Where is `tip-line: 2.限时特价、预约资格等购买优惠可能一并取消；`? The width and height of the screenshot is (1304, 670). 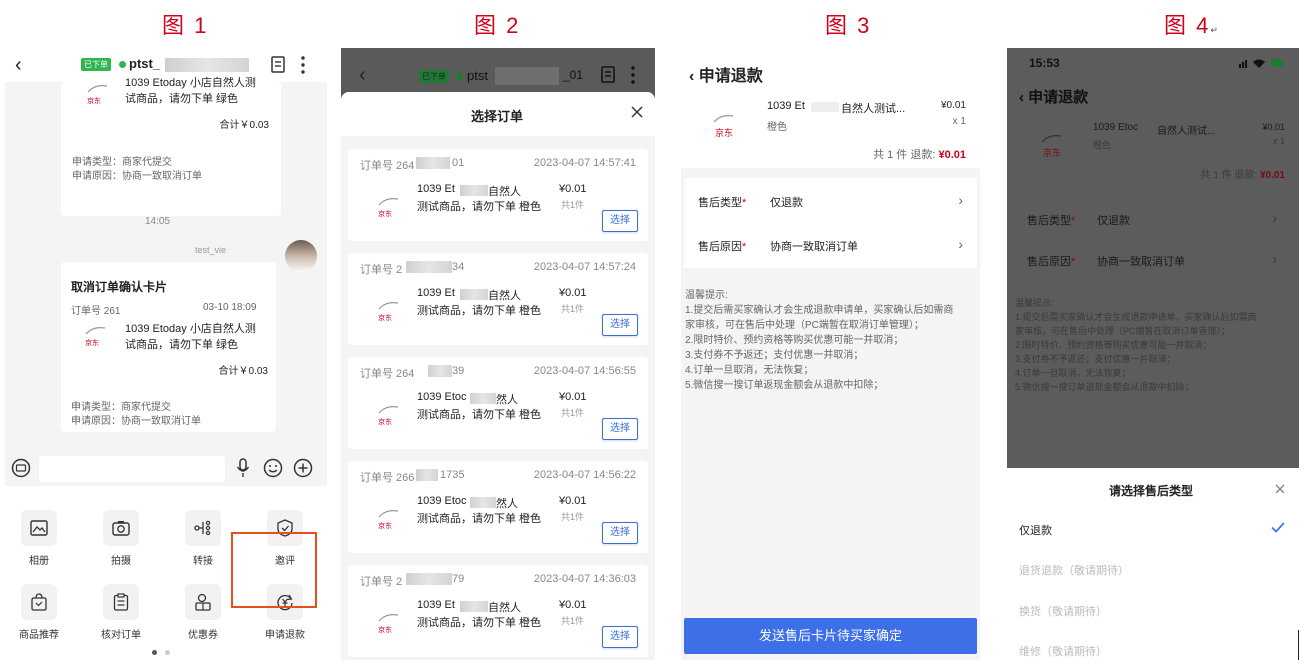 tip-line: 2.限时特价、预约资格等购买优惠可能一并取消； is located at coordinates (1113, 345).